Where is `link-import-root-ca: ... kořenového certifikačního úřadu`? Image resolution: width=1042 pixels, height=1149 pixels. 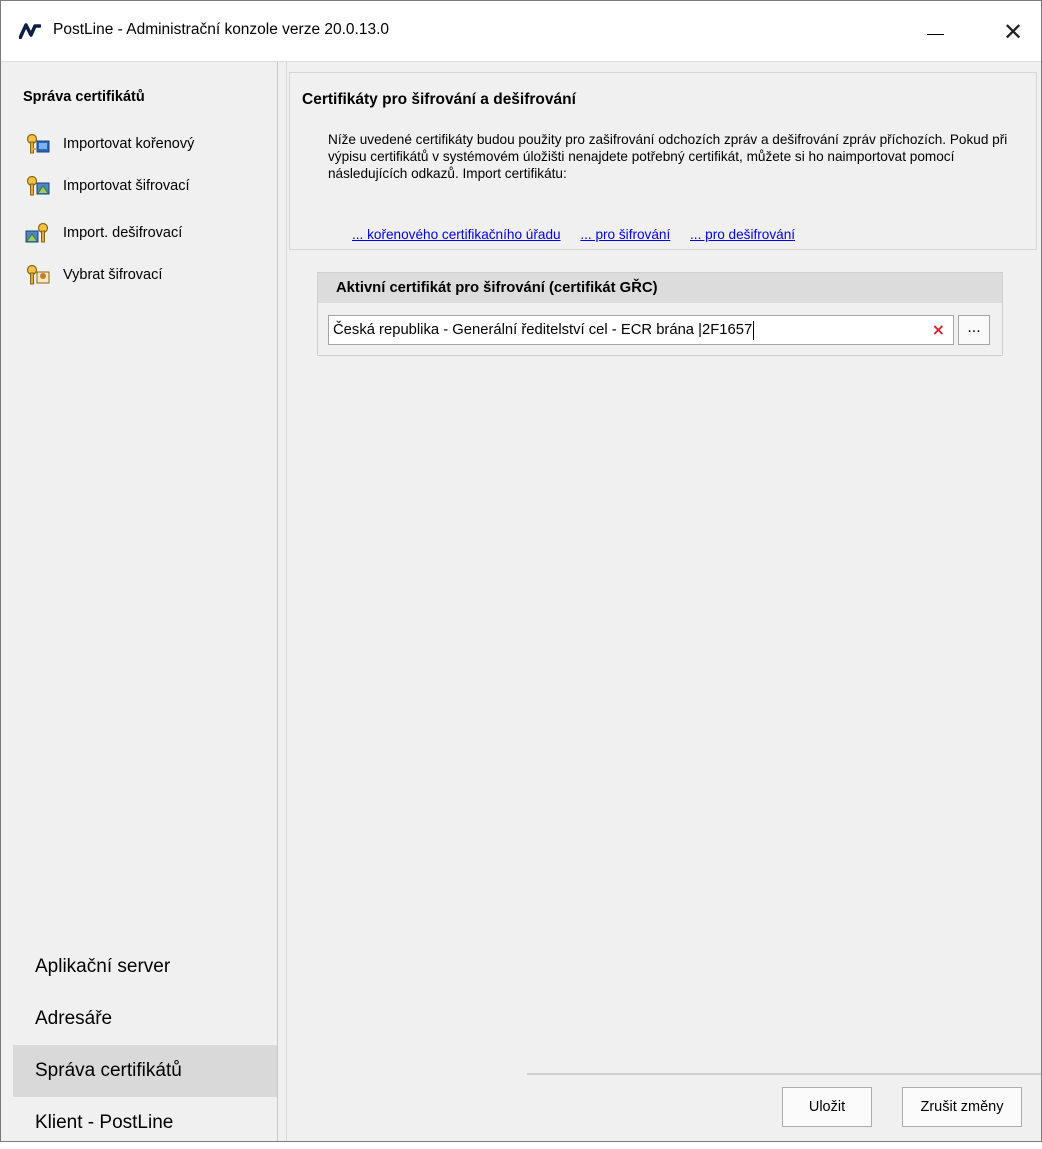 link-import-root-ca: ... kořenového certifikačního úřadu is located at coordinates (456, 234).